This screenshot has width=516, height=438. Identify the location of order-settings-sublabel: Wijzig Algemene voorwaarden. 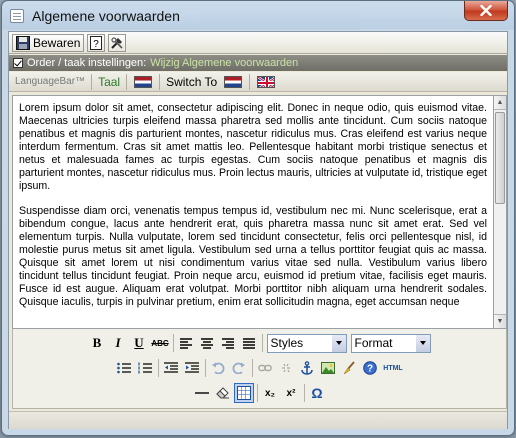
(224, 63).